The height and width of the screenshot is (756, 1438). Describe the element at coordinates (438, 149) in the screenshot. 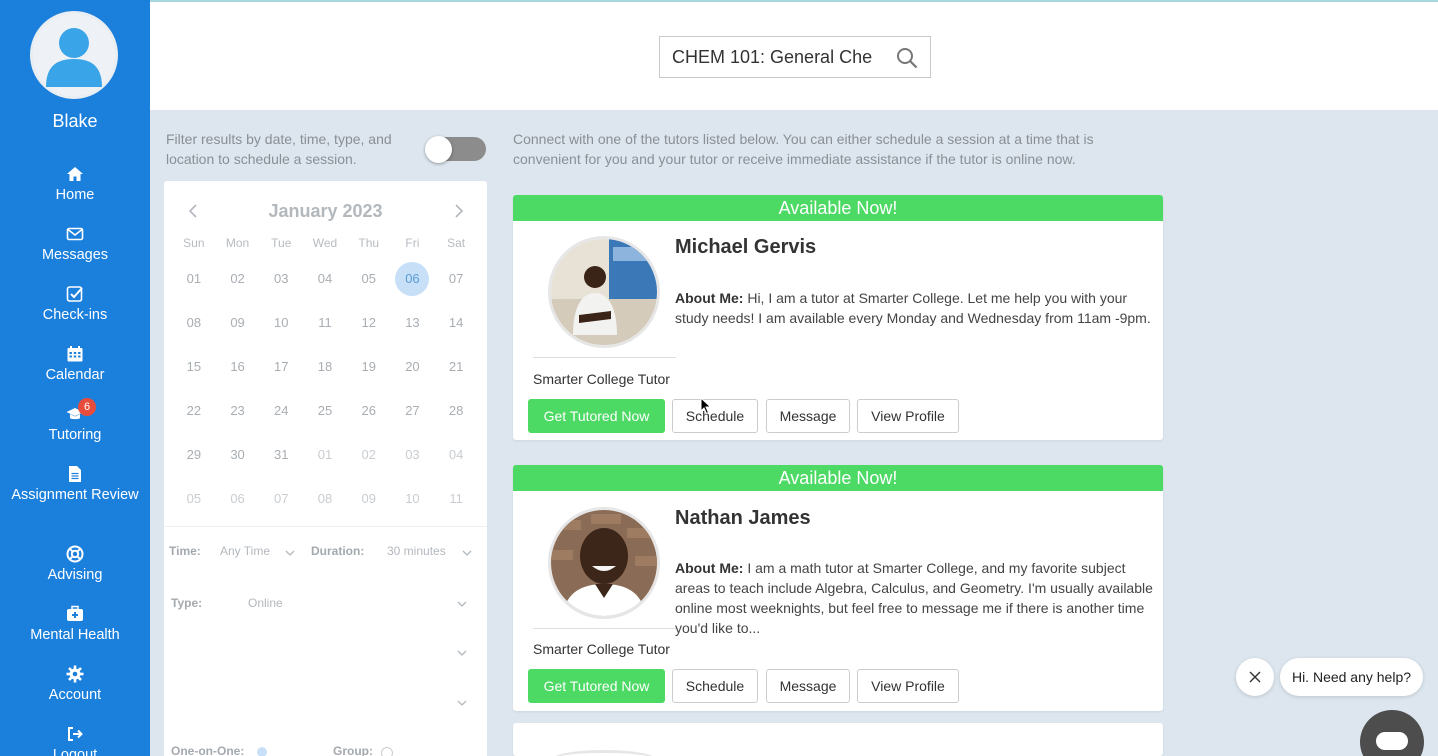

I see `filter-toggle-knob` at that location.